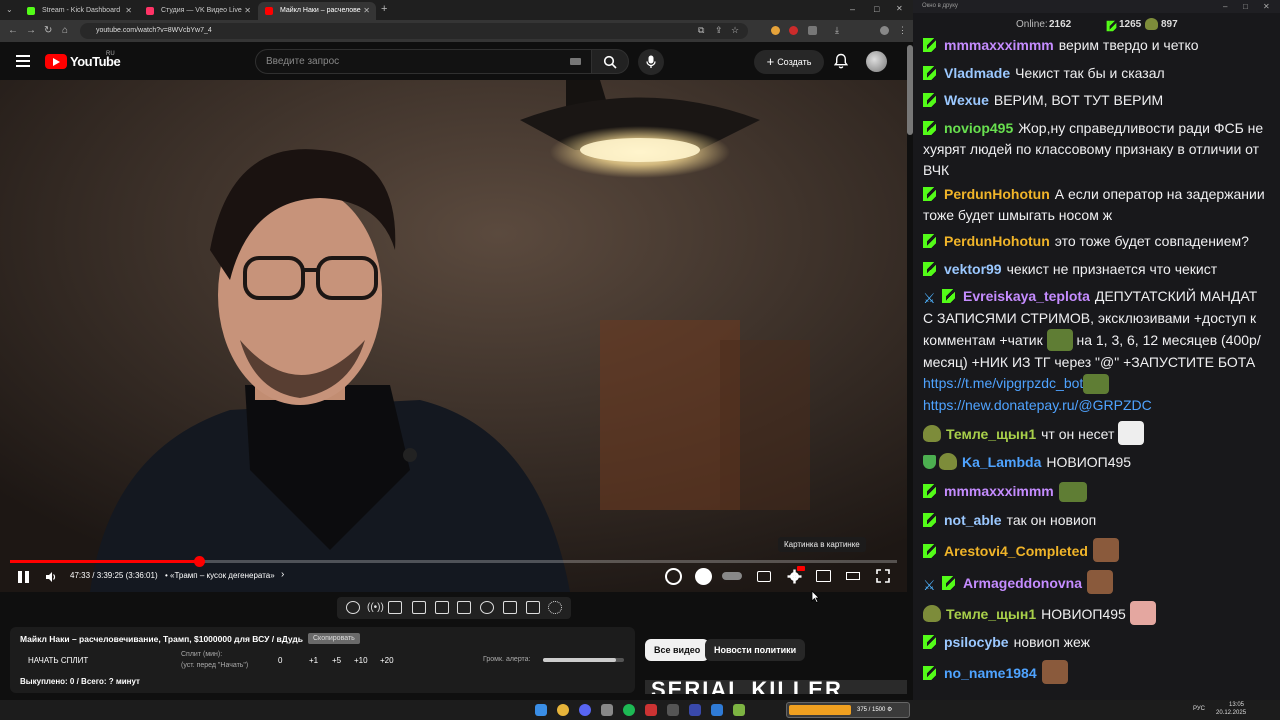 The height and width of the screenshot is (720, 1280). Describe the element at coordinates (361, 660) in the screenshot. I see `add-10-button: +10` at that location.